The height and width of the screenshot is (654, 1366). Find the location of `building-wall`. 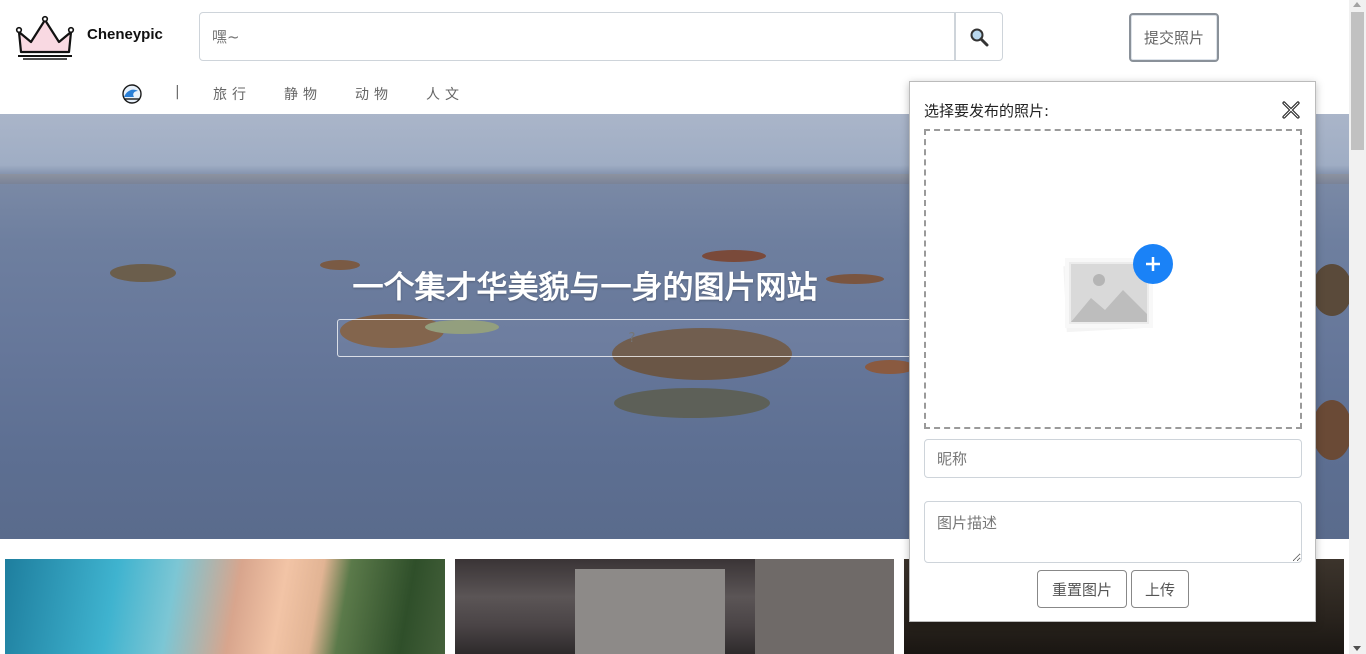

building-wall is located at coordinates (824, 606).